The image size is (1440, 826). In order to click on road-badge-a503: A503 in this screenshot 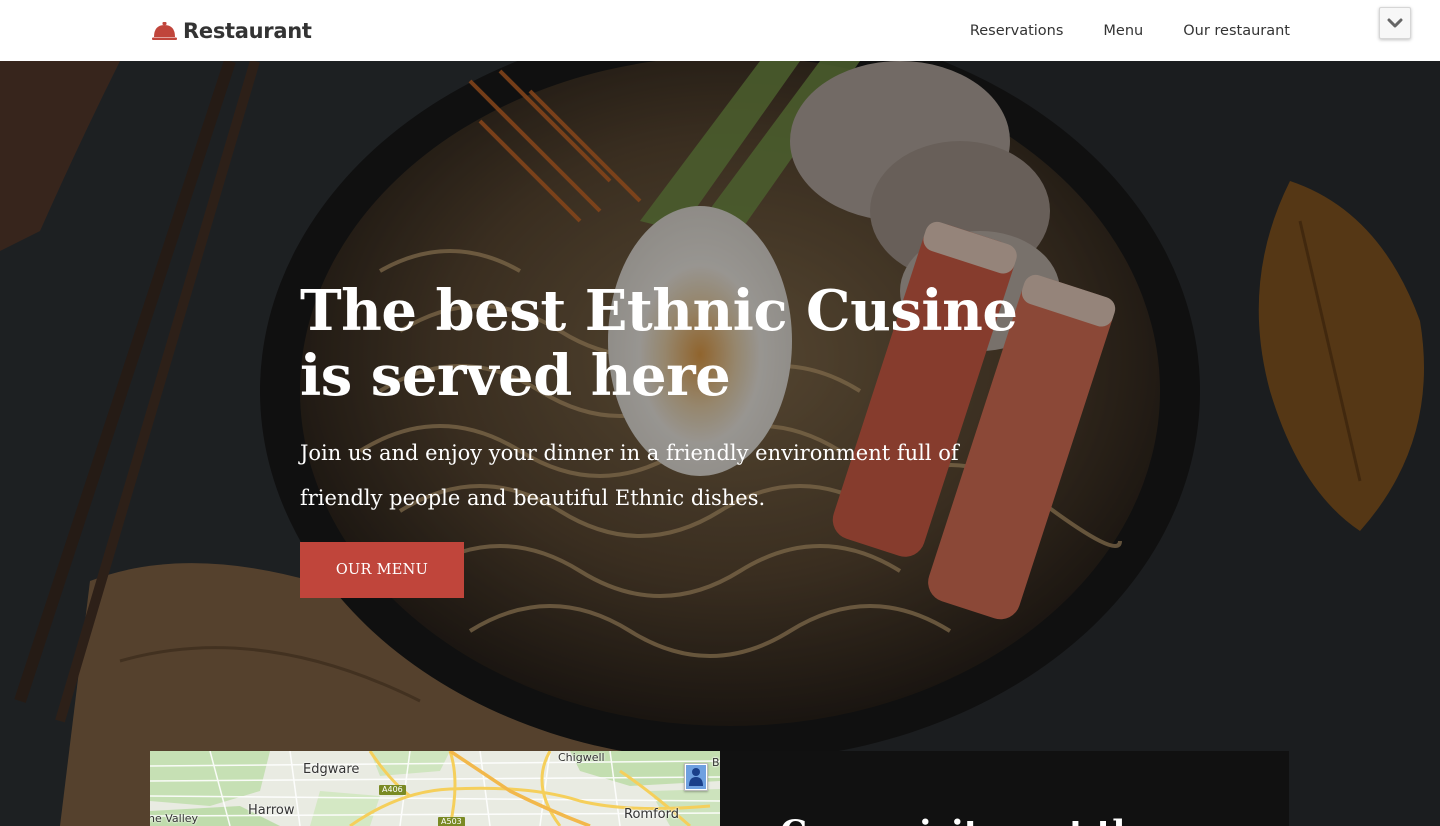, I will do `click(451, 821)`.